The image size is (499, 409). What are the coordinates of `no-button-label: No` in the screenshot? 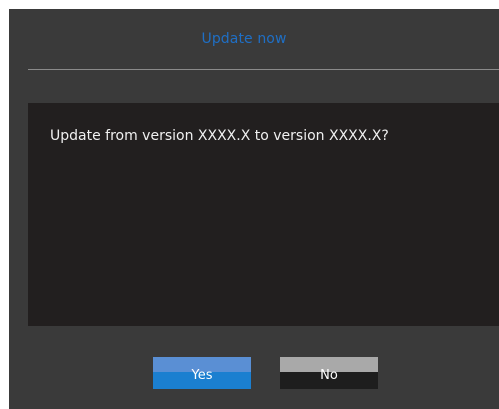 It's located at (329, 375).